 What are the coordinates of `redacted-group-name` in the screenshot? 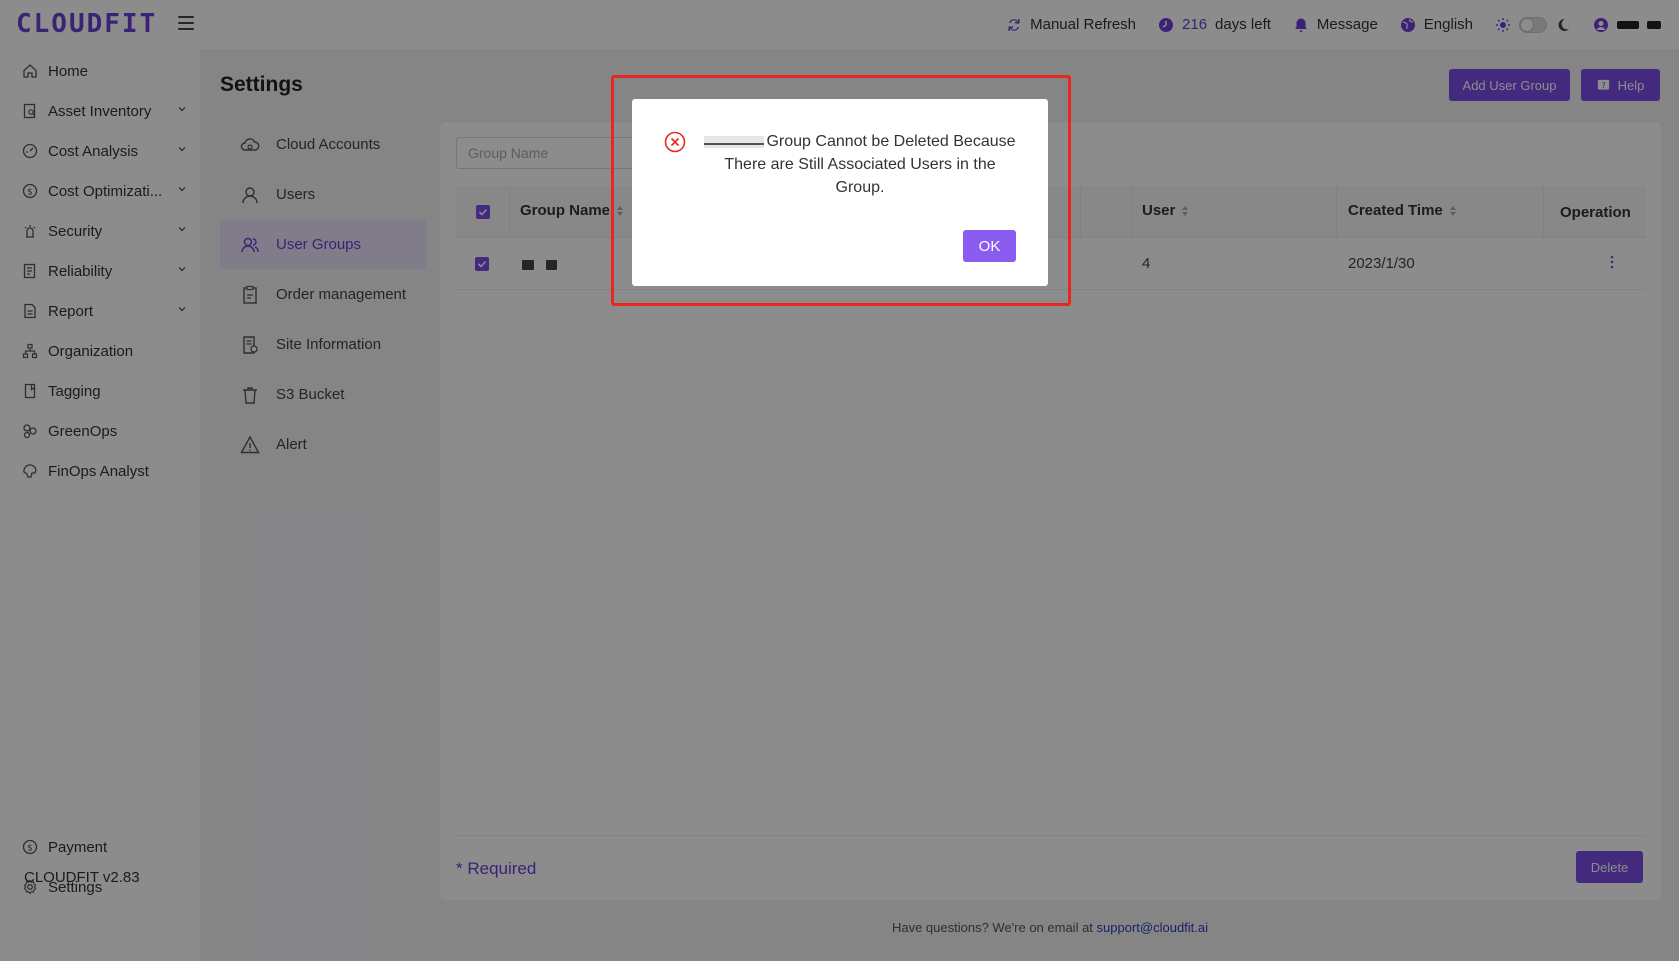 It's located at (734, 141).